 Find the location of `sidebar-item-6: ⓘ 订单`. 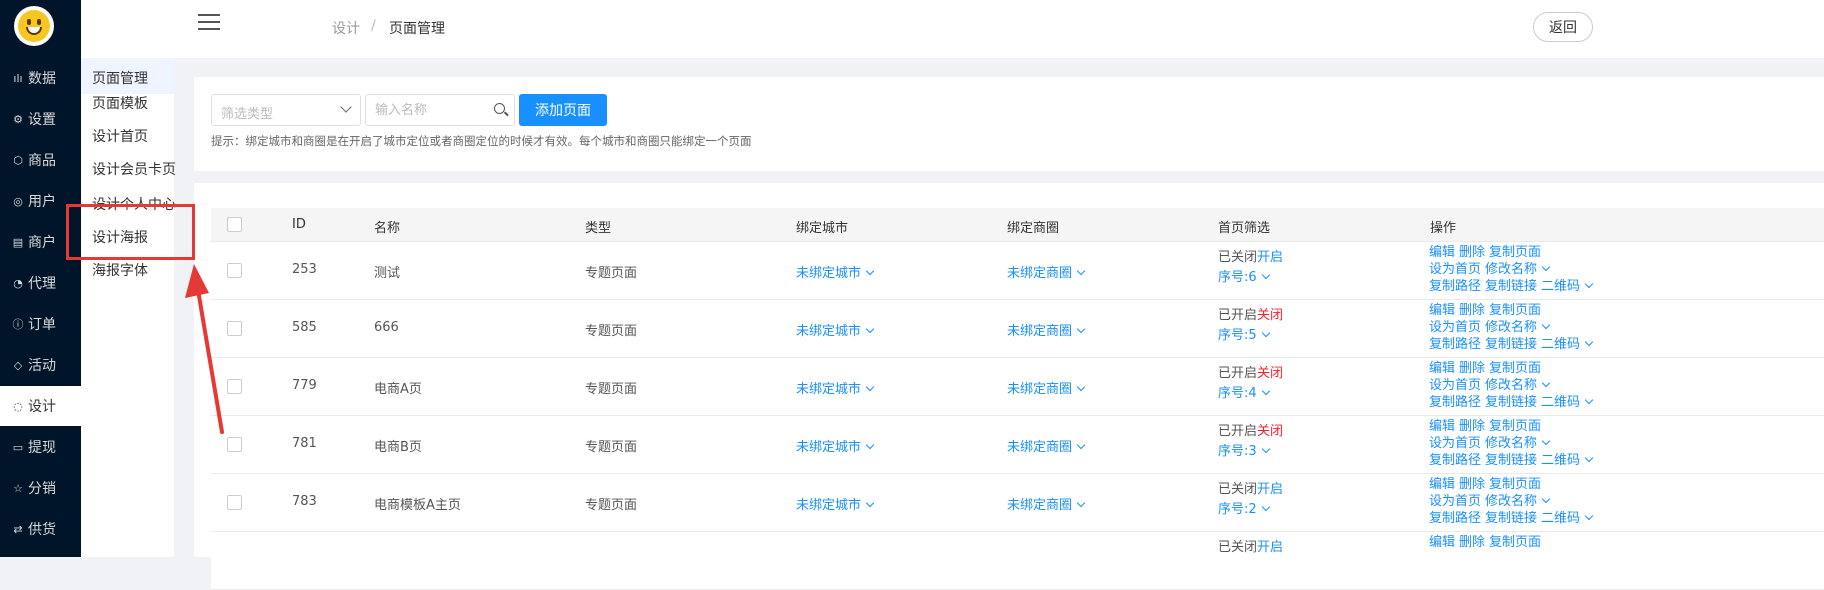

sidebar-item-6: ⓘ 订单 is located at coordinates (40, 324).